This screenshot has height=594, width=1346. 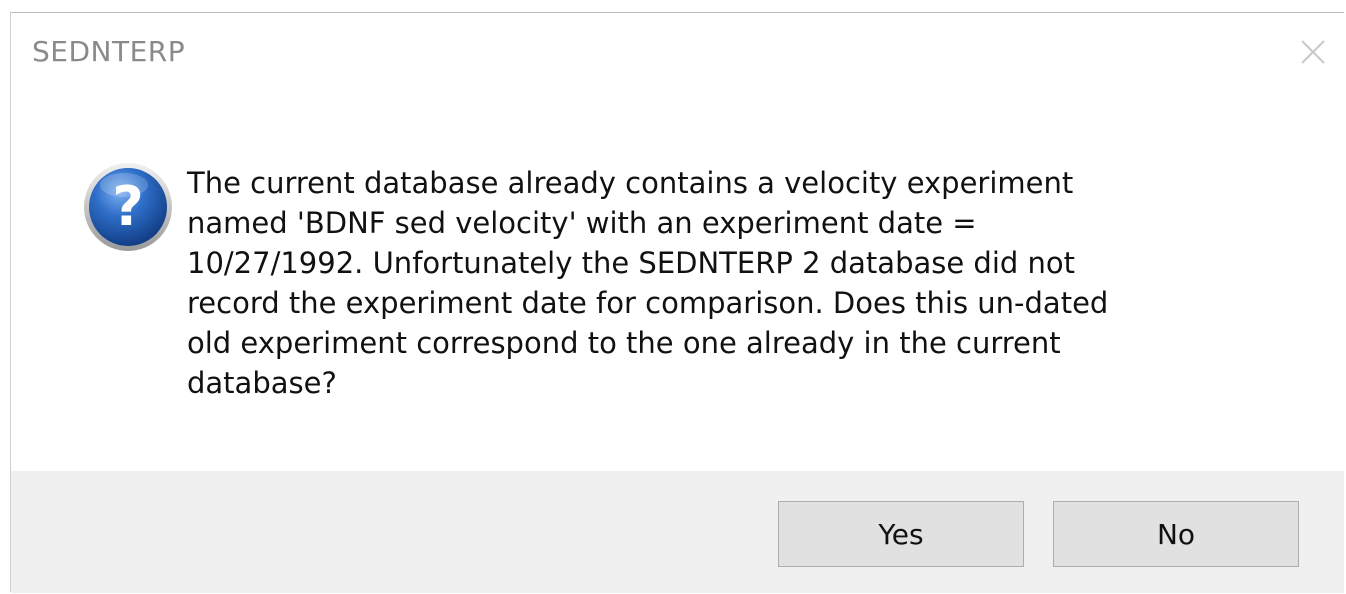 I want to click on background-strip, so click(x=5, y=297).